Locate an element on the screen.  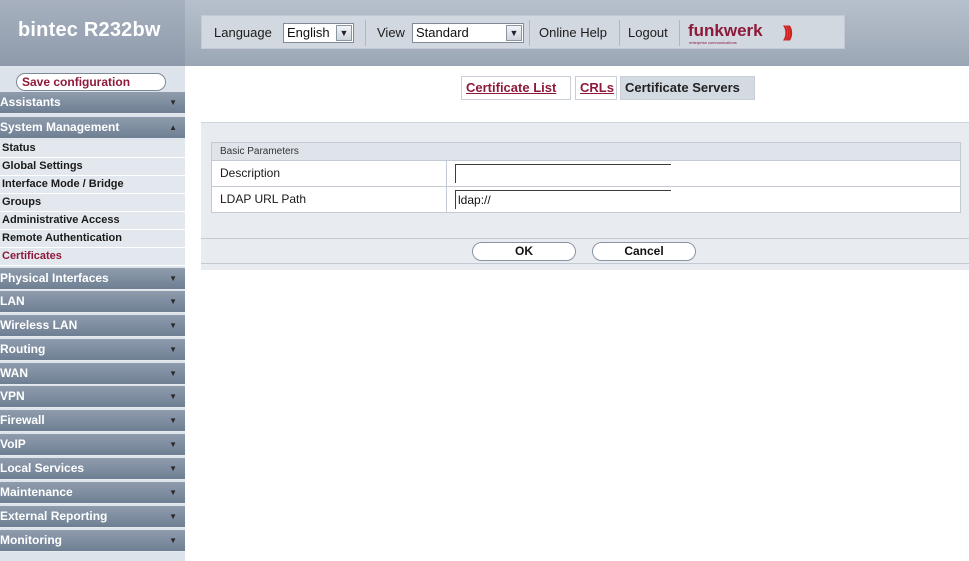
form-row-description: Description is located at coordinates (586, 174).